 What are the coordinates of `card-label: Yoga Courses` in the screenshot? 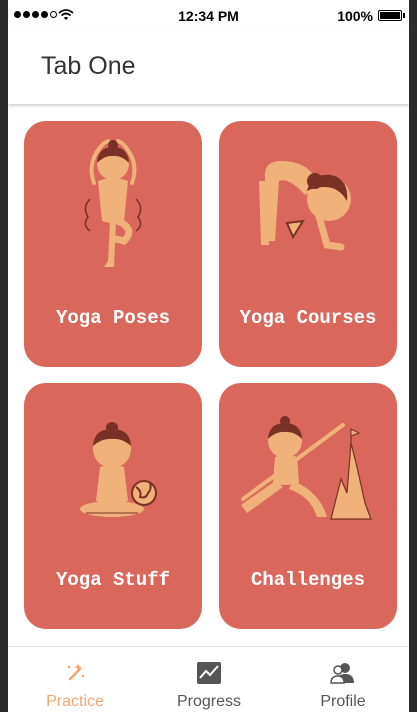 It's located at (308, 318).